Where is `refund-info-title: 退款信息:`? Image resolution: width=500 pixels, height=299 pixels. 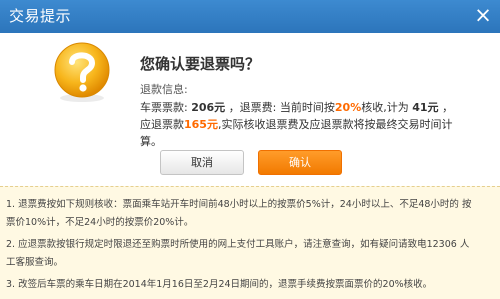 refund-info-title: 退款信息: is located at coordinates (164, 89).